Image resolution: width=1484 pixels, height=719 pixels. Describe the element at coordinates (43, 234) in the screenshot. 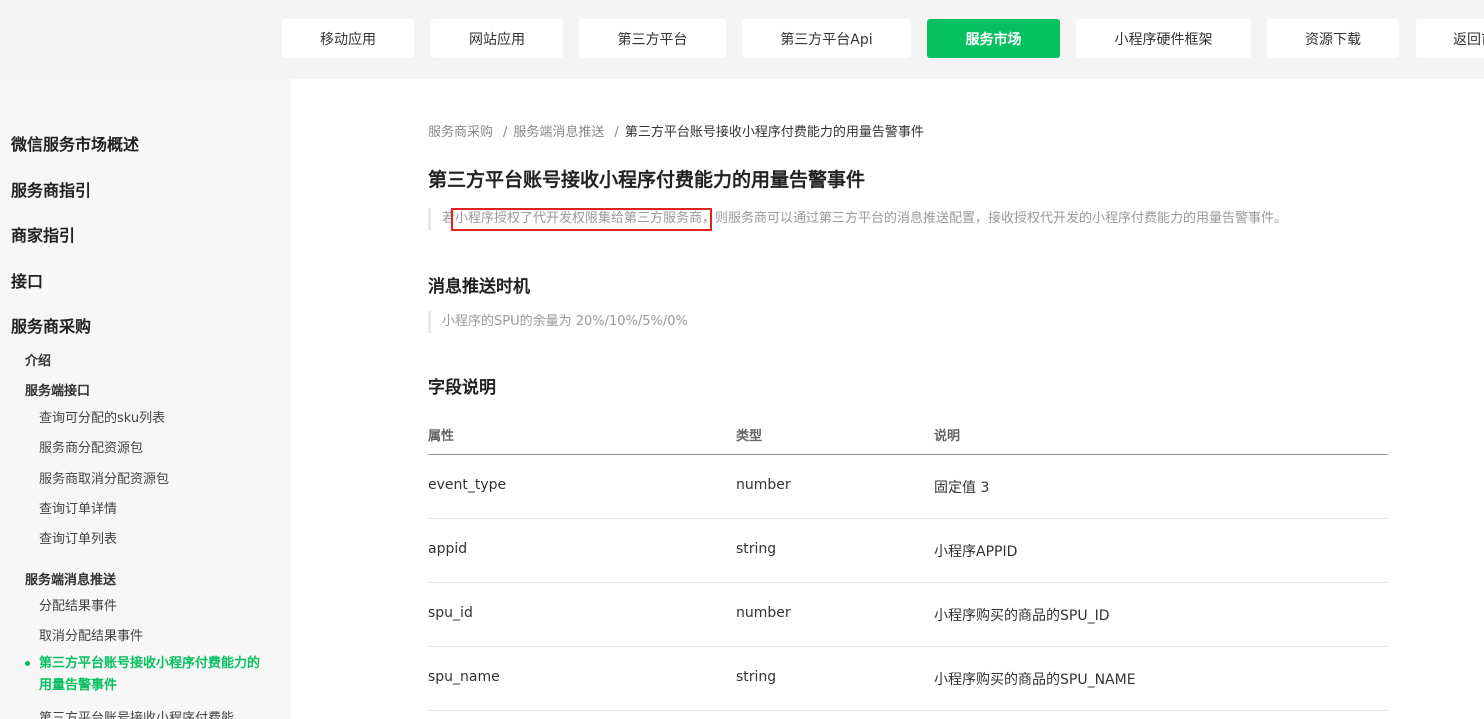

I see `sidebar-item-merchant-guide: 商家指引` at that location.